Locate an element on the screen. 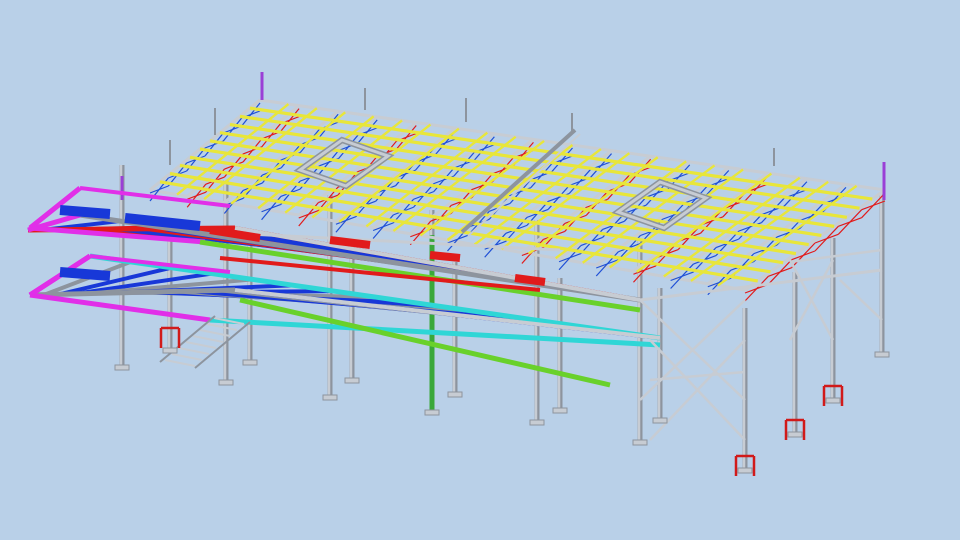 The width and height of the screenshot is (960, 540). cross-brace is located at coordinates (861, 300).